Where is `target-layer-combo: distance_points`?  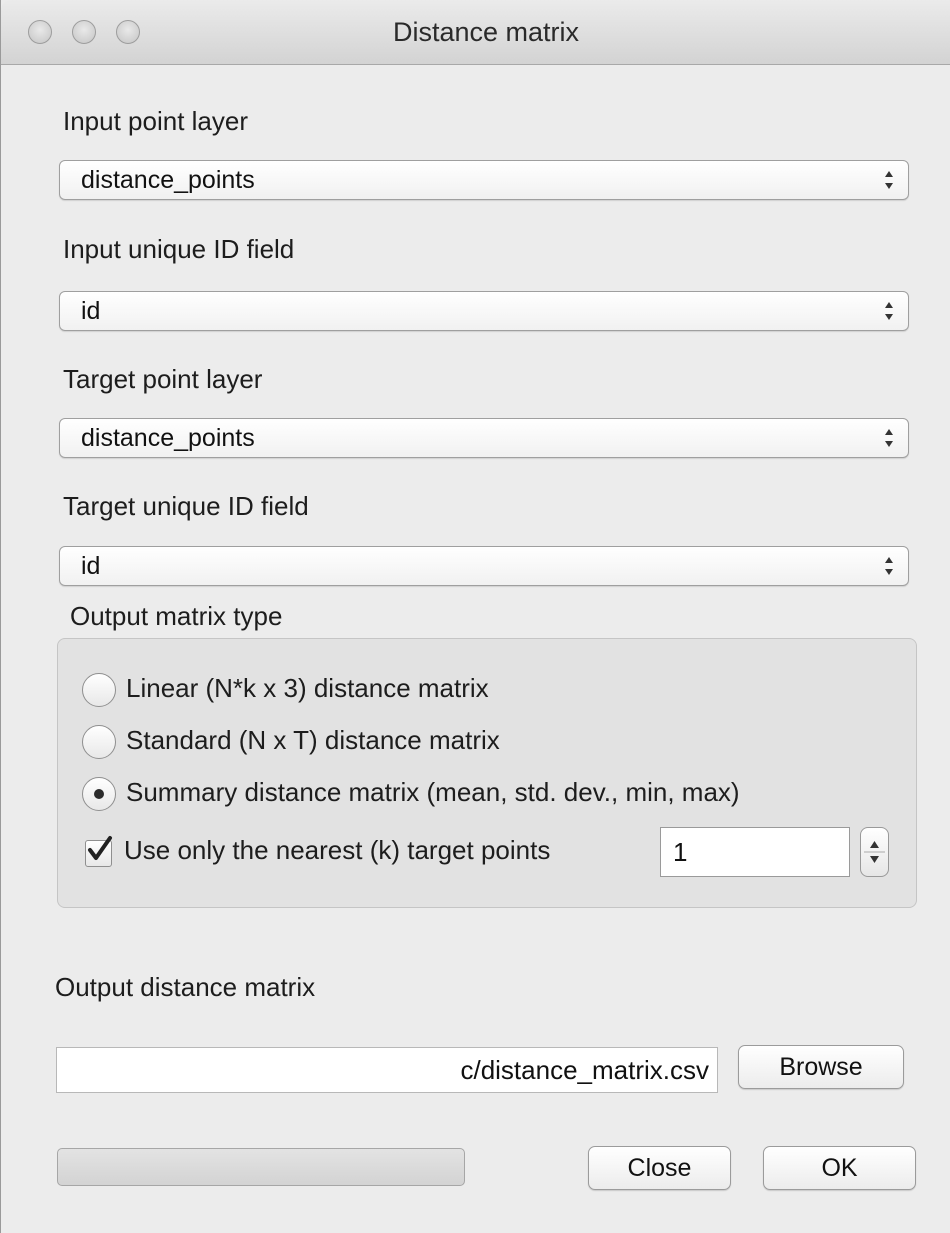
target-layer-combo: distance_points is located at coordinates (484, 438).